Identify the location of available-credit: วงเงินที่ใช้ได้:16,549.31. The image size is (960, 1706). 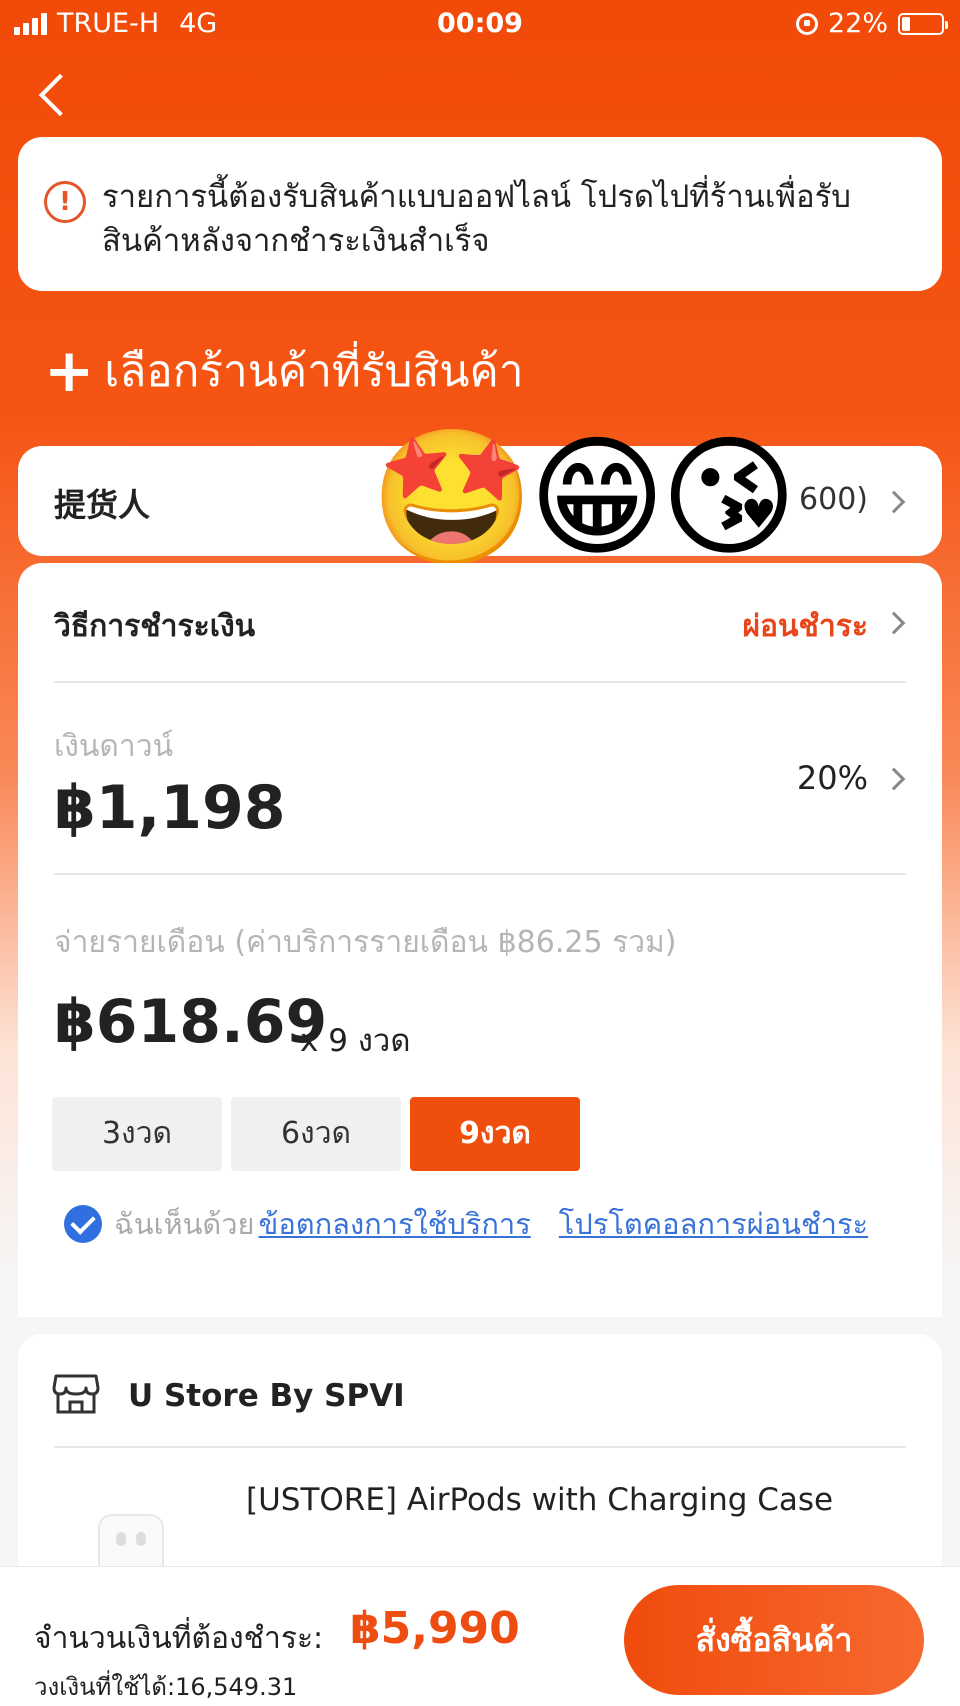
(166, 1687).